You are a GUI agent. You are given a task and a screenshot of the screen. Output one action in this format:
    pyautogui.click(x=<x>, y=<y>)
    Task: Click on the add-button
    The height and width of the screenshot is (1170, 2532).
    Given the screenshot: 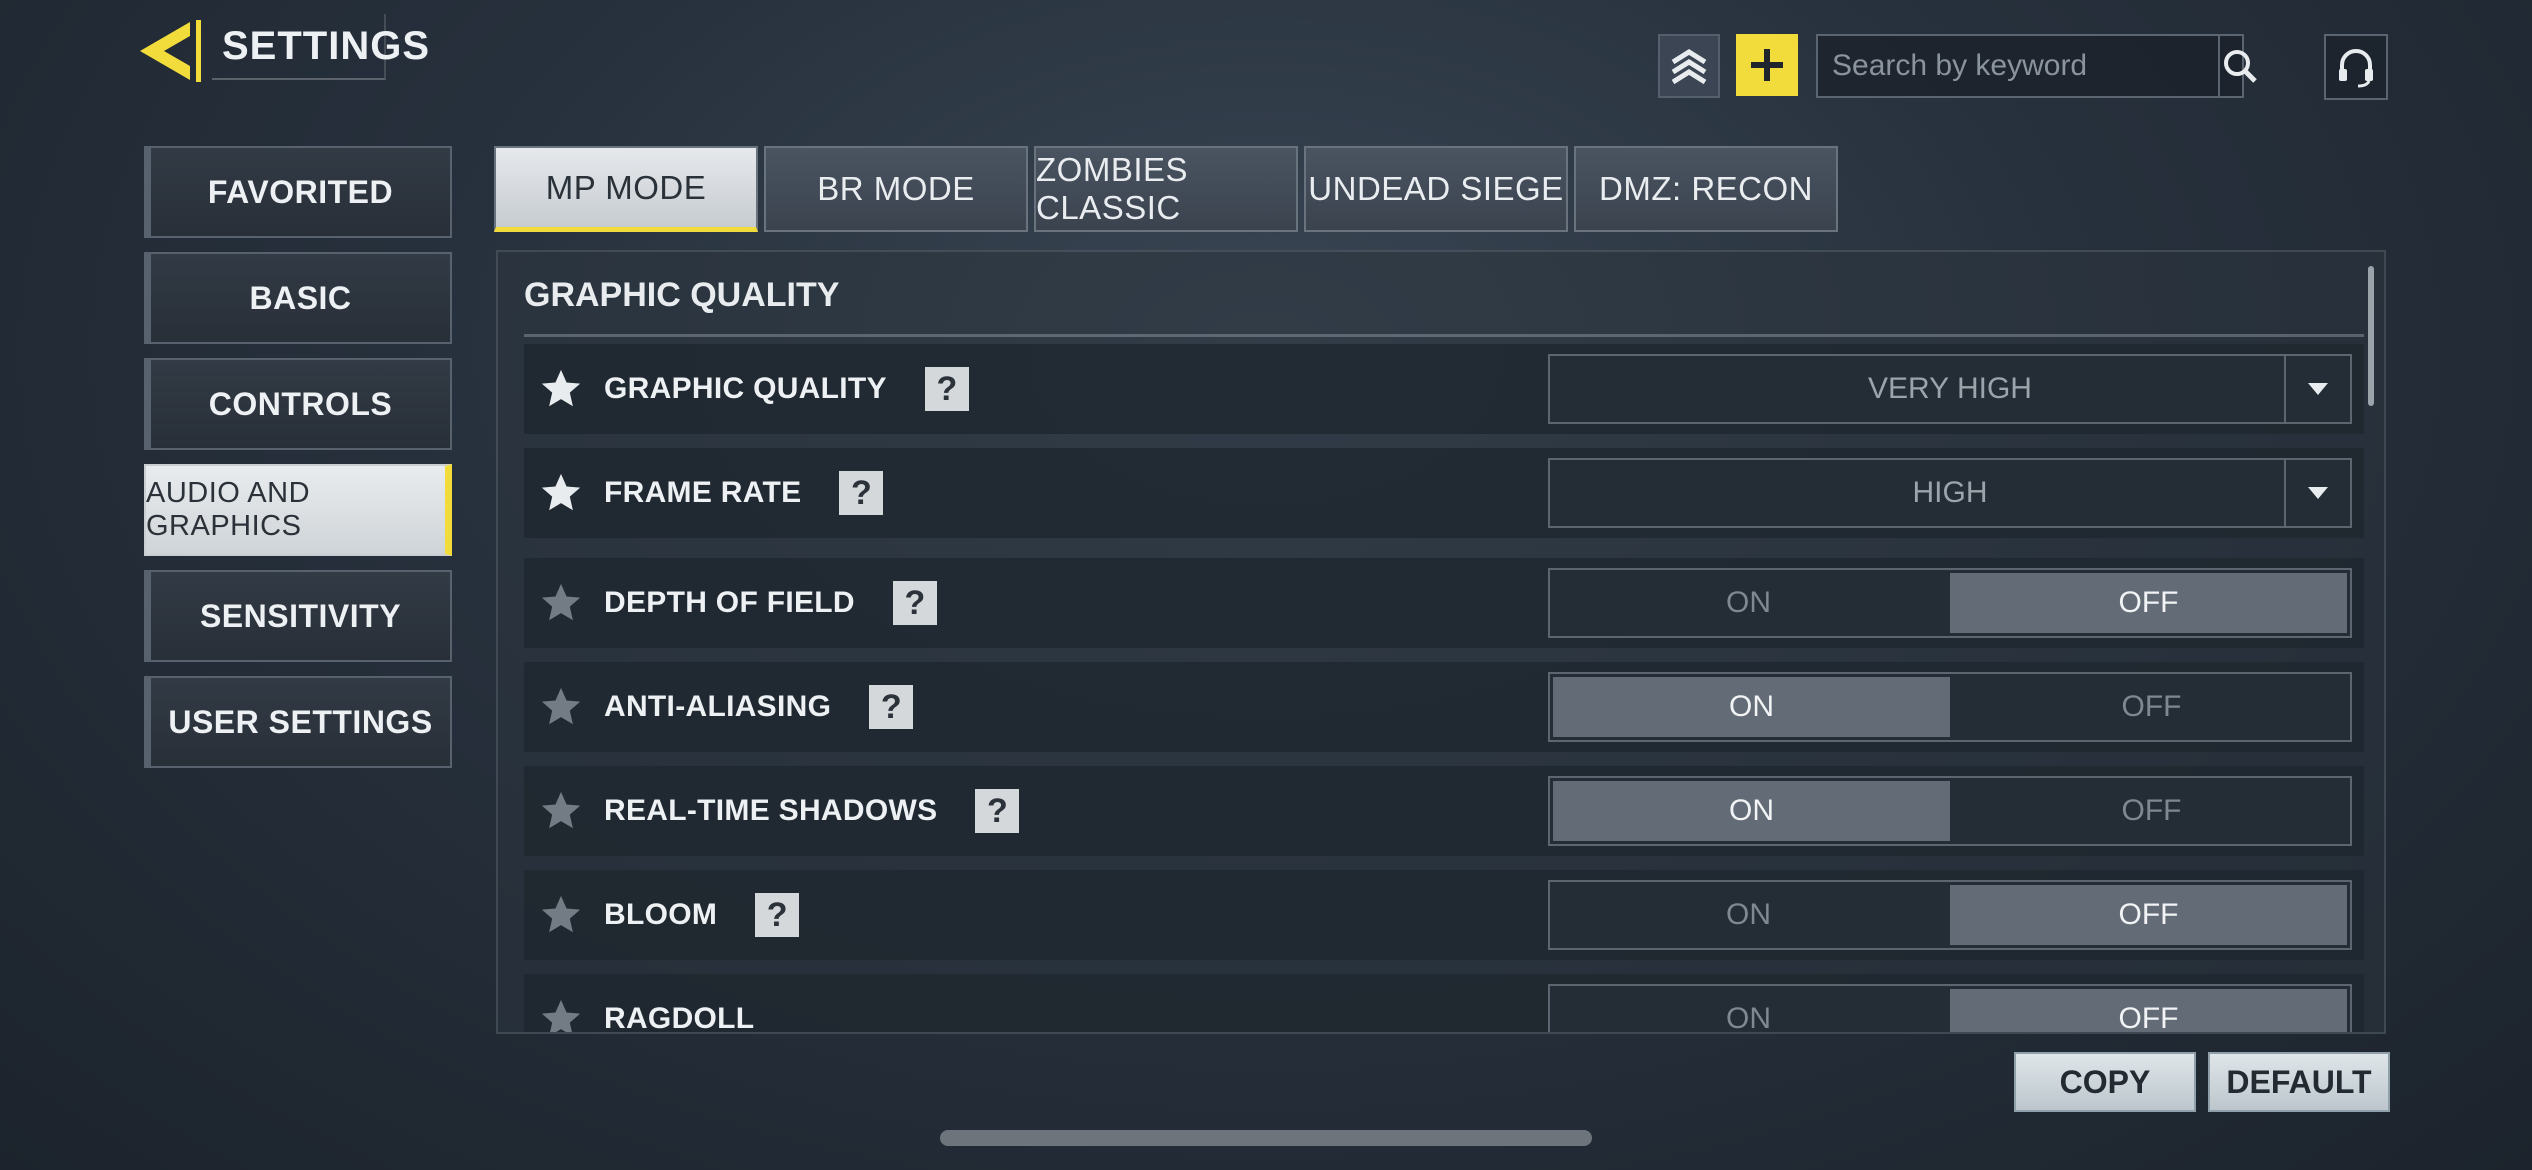 What is the action you would take?
    pyautogui.click(x=1767, y=65)
    